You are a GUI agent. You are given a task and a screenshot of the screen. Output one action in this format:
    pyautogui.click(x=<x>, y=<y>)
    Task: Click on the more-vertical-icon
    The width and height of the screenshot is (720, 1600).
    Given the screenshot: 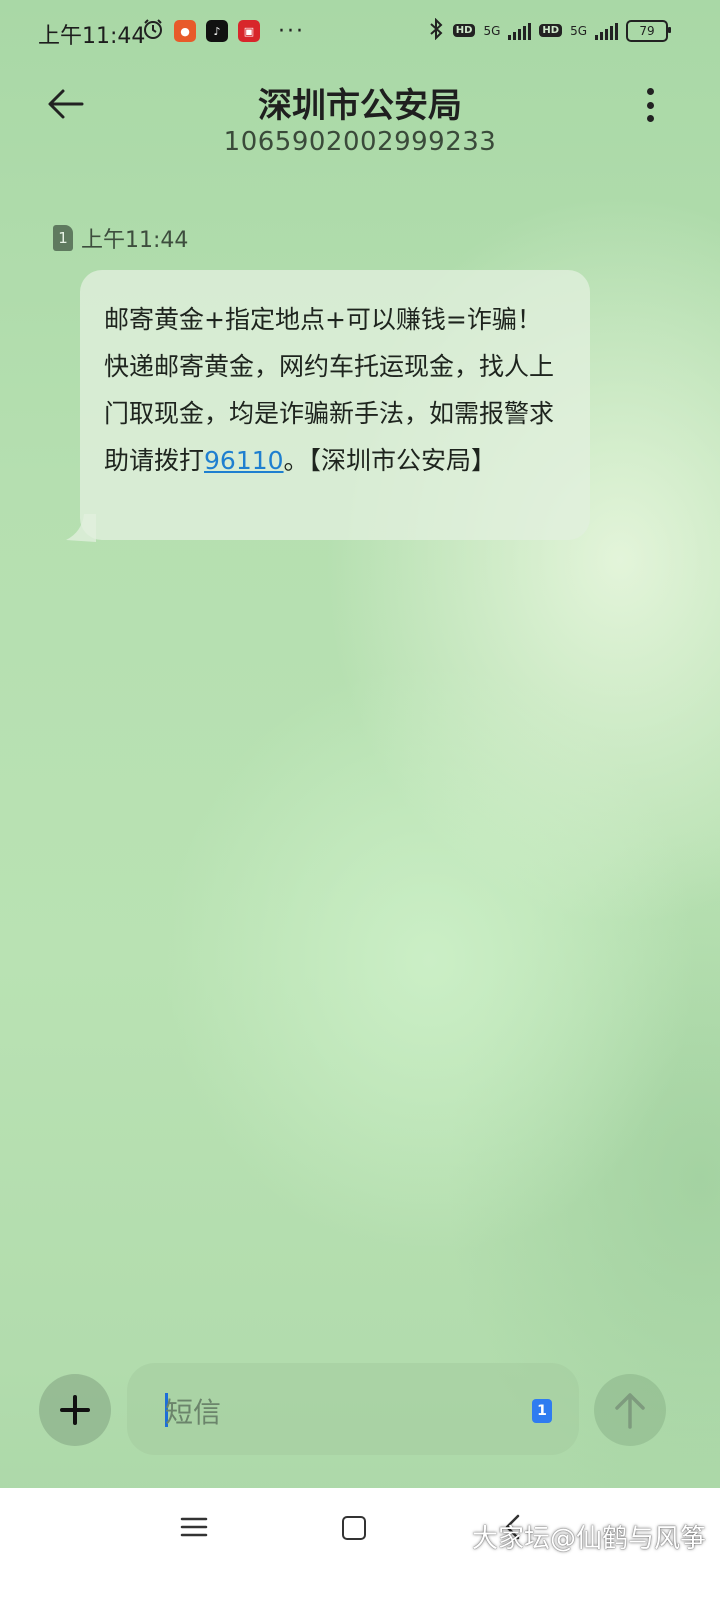 What is the action you would take?
    pyautogui.click(x=650, y=105)
    